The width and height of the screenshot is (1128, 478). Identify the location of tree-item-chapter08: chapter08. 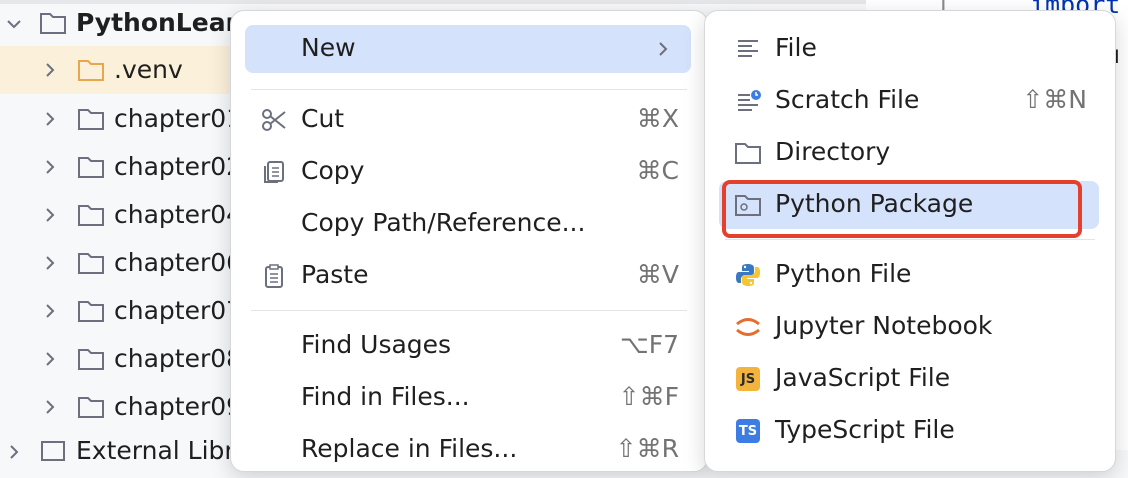
(121, 359).